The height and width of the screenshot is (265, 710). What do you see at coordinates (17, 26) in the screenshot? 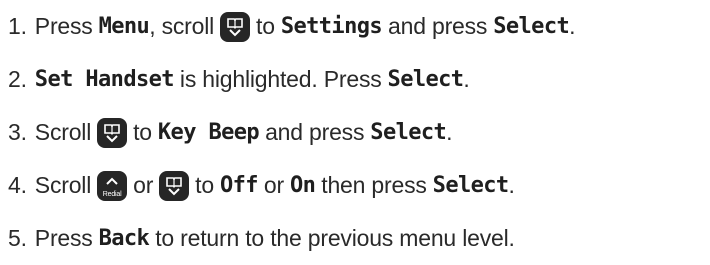
I see `step-number: 1.` at bounding box center [17, 26].